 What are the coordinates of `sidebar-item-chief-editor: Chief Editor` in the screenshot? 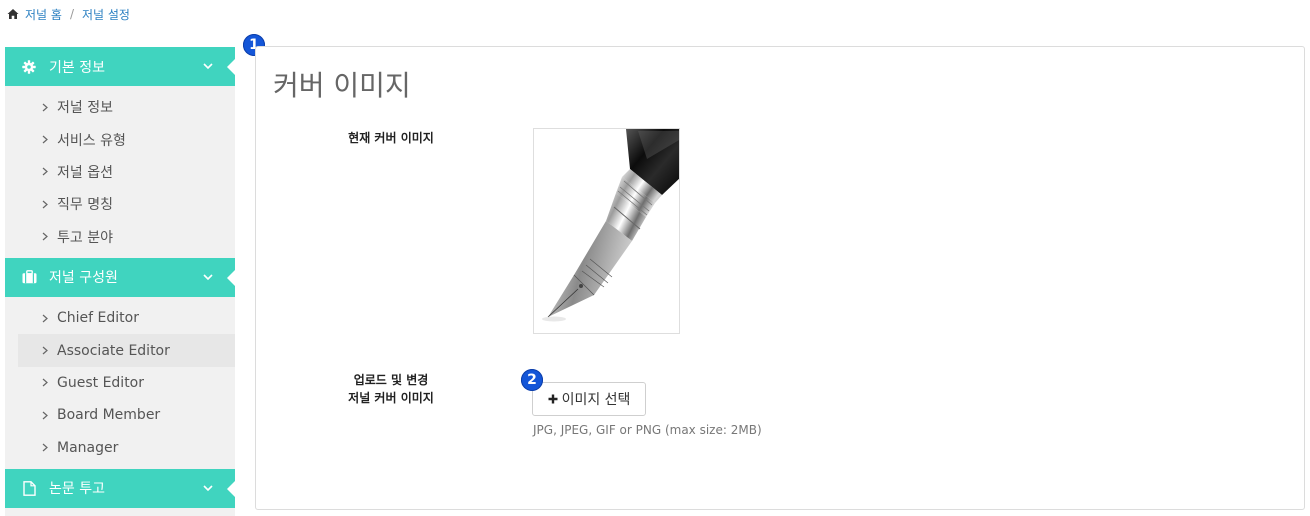 It's located at (126, 318).